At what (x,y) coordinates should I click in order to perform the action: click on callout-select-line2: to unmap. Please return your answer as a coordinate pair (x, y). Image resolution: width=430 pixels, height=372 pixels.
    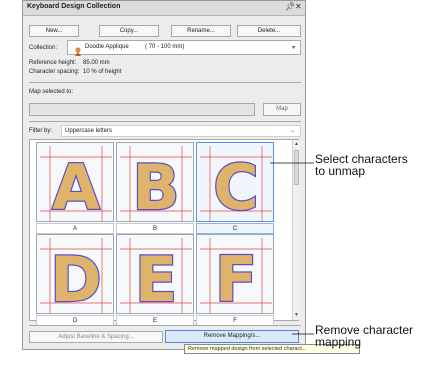
    Looking at the image, I should click on (340, 171).